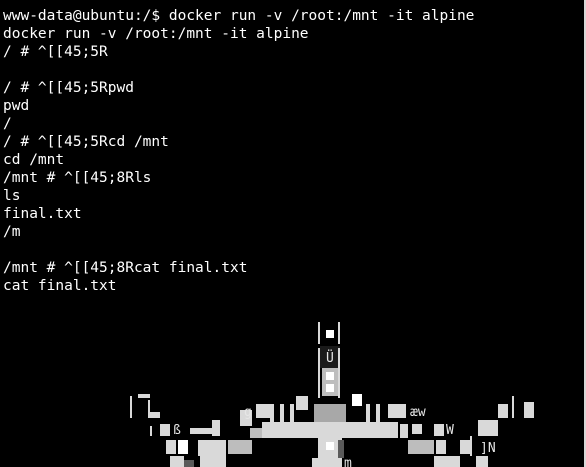 The image size is (586, 467). I want to click on art-glyph-bracket-n: ]N, so click(488, 448).